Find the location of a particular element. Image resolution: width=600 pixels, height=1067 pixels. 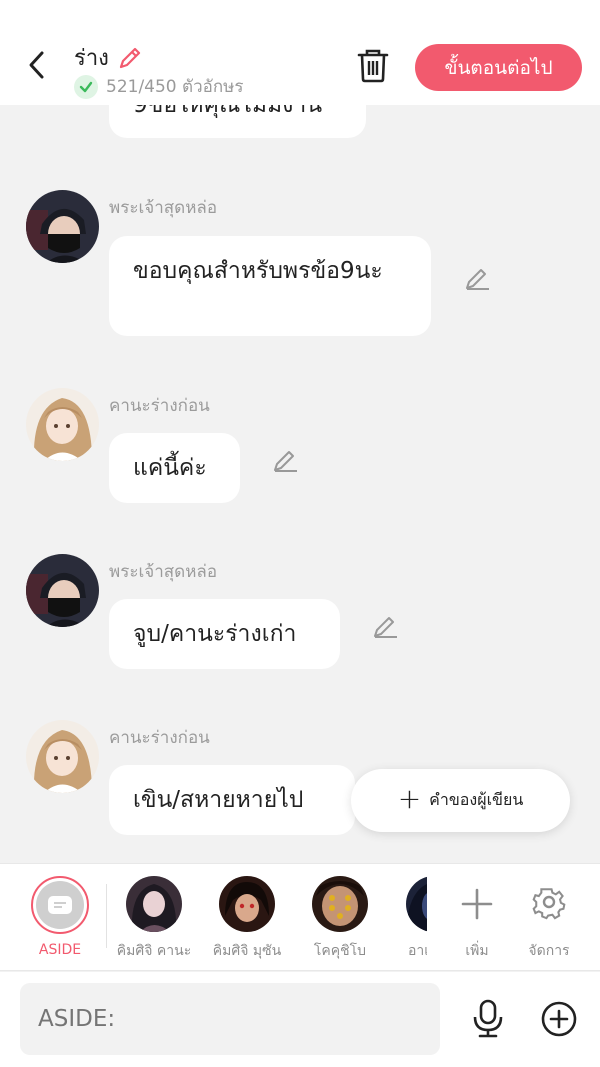

message-icon is located at coordinates (60, 905).